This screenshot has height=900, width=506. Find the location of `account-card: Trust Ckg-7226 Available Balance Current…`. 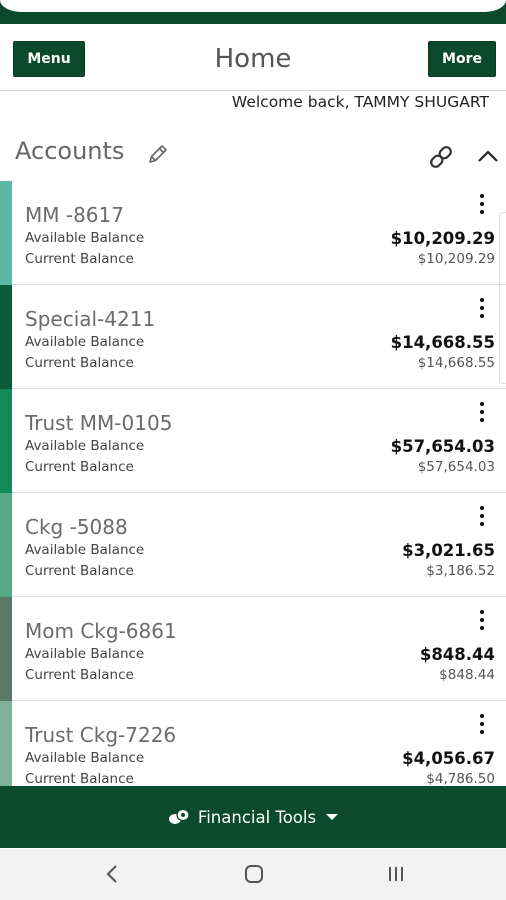

account-card: Trust Ckg-7226 Available Balance Current… is located at coordinates (253, 743).